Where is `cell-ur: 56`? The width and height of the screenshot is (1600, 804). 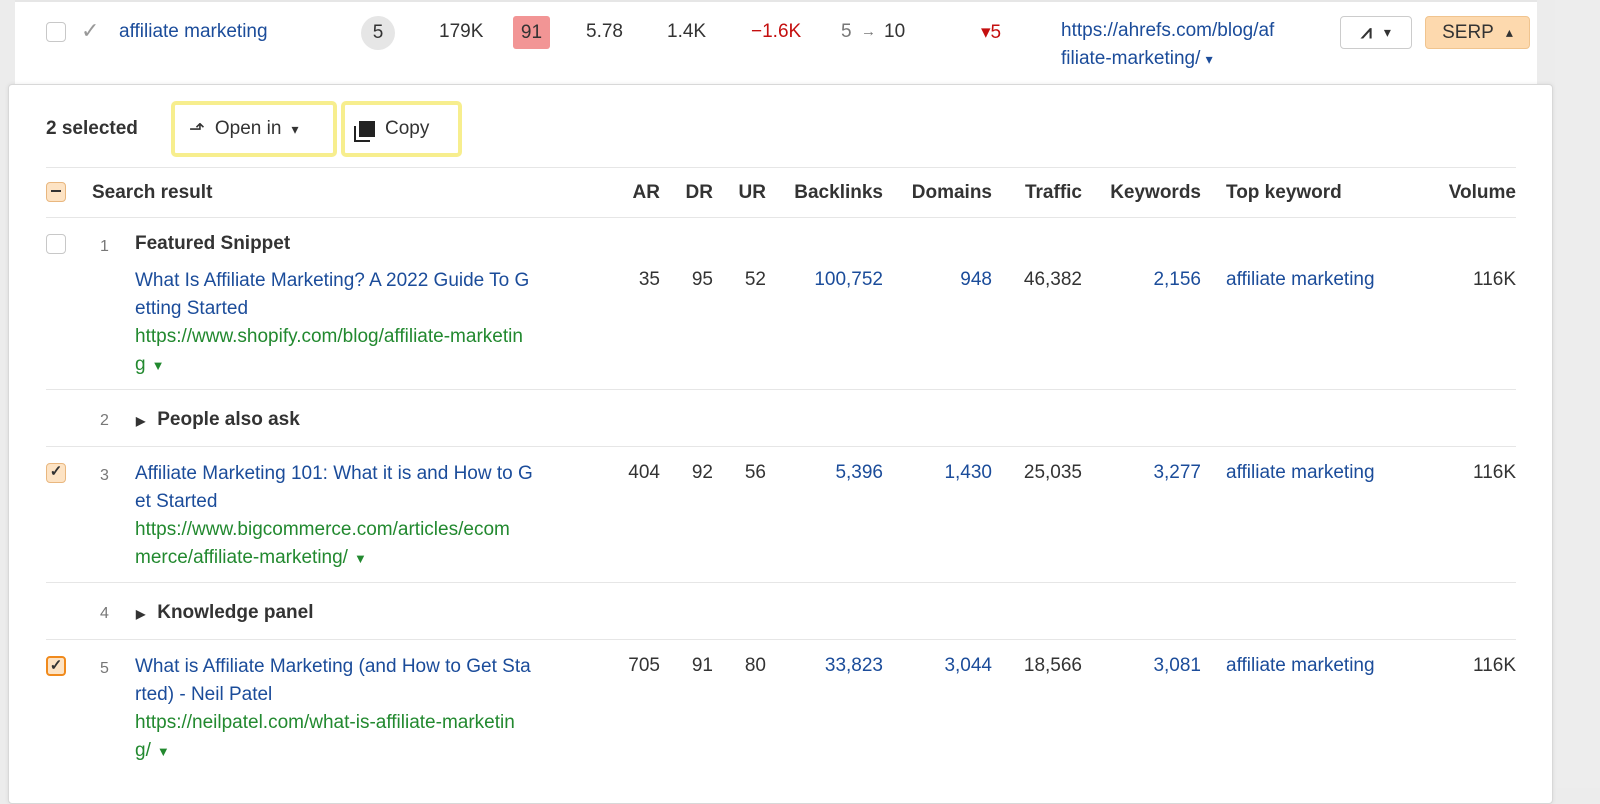 cell-ur: 56 is located at coordinates (755, 472).